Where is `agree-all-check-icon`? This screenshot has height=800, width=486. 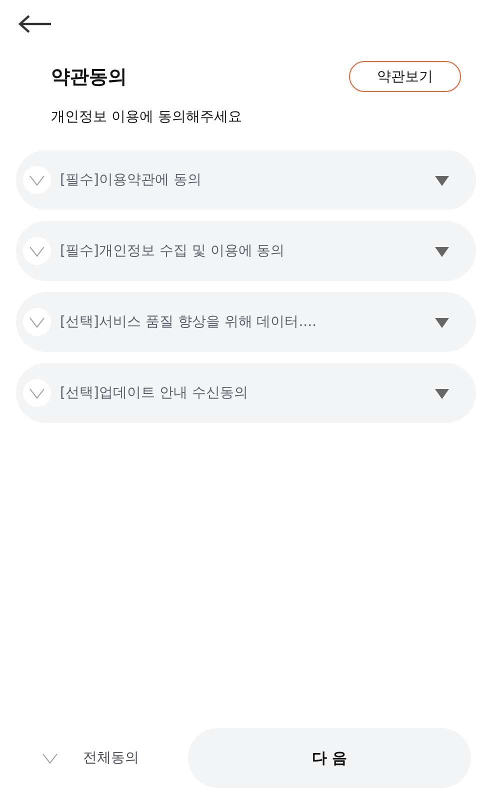 agree-all-check-icon is located at coordinates (50, 758).